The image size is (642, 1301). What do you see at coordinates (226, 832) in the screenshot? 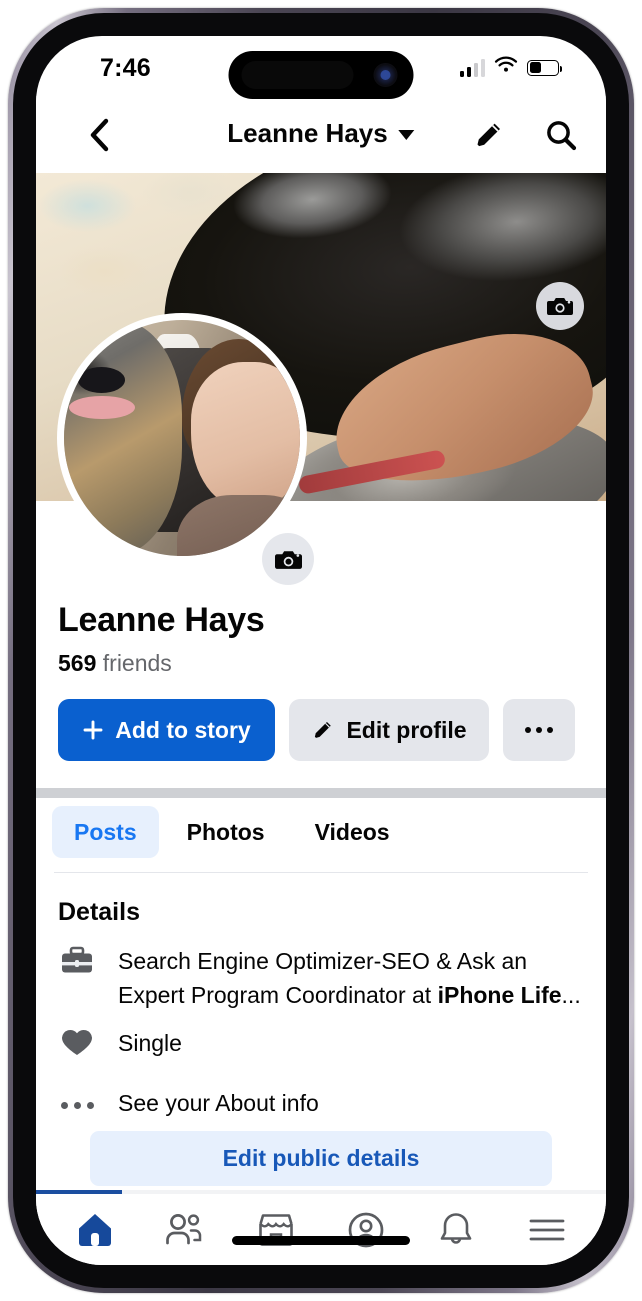
I see `tab-photos: Photos` at bounding box center [226, 832].